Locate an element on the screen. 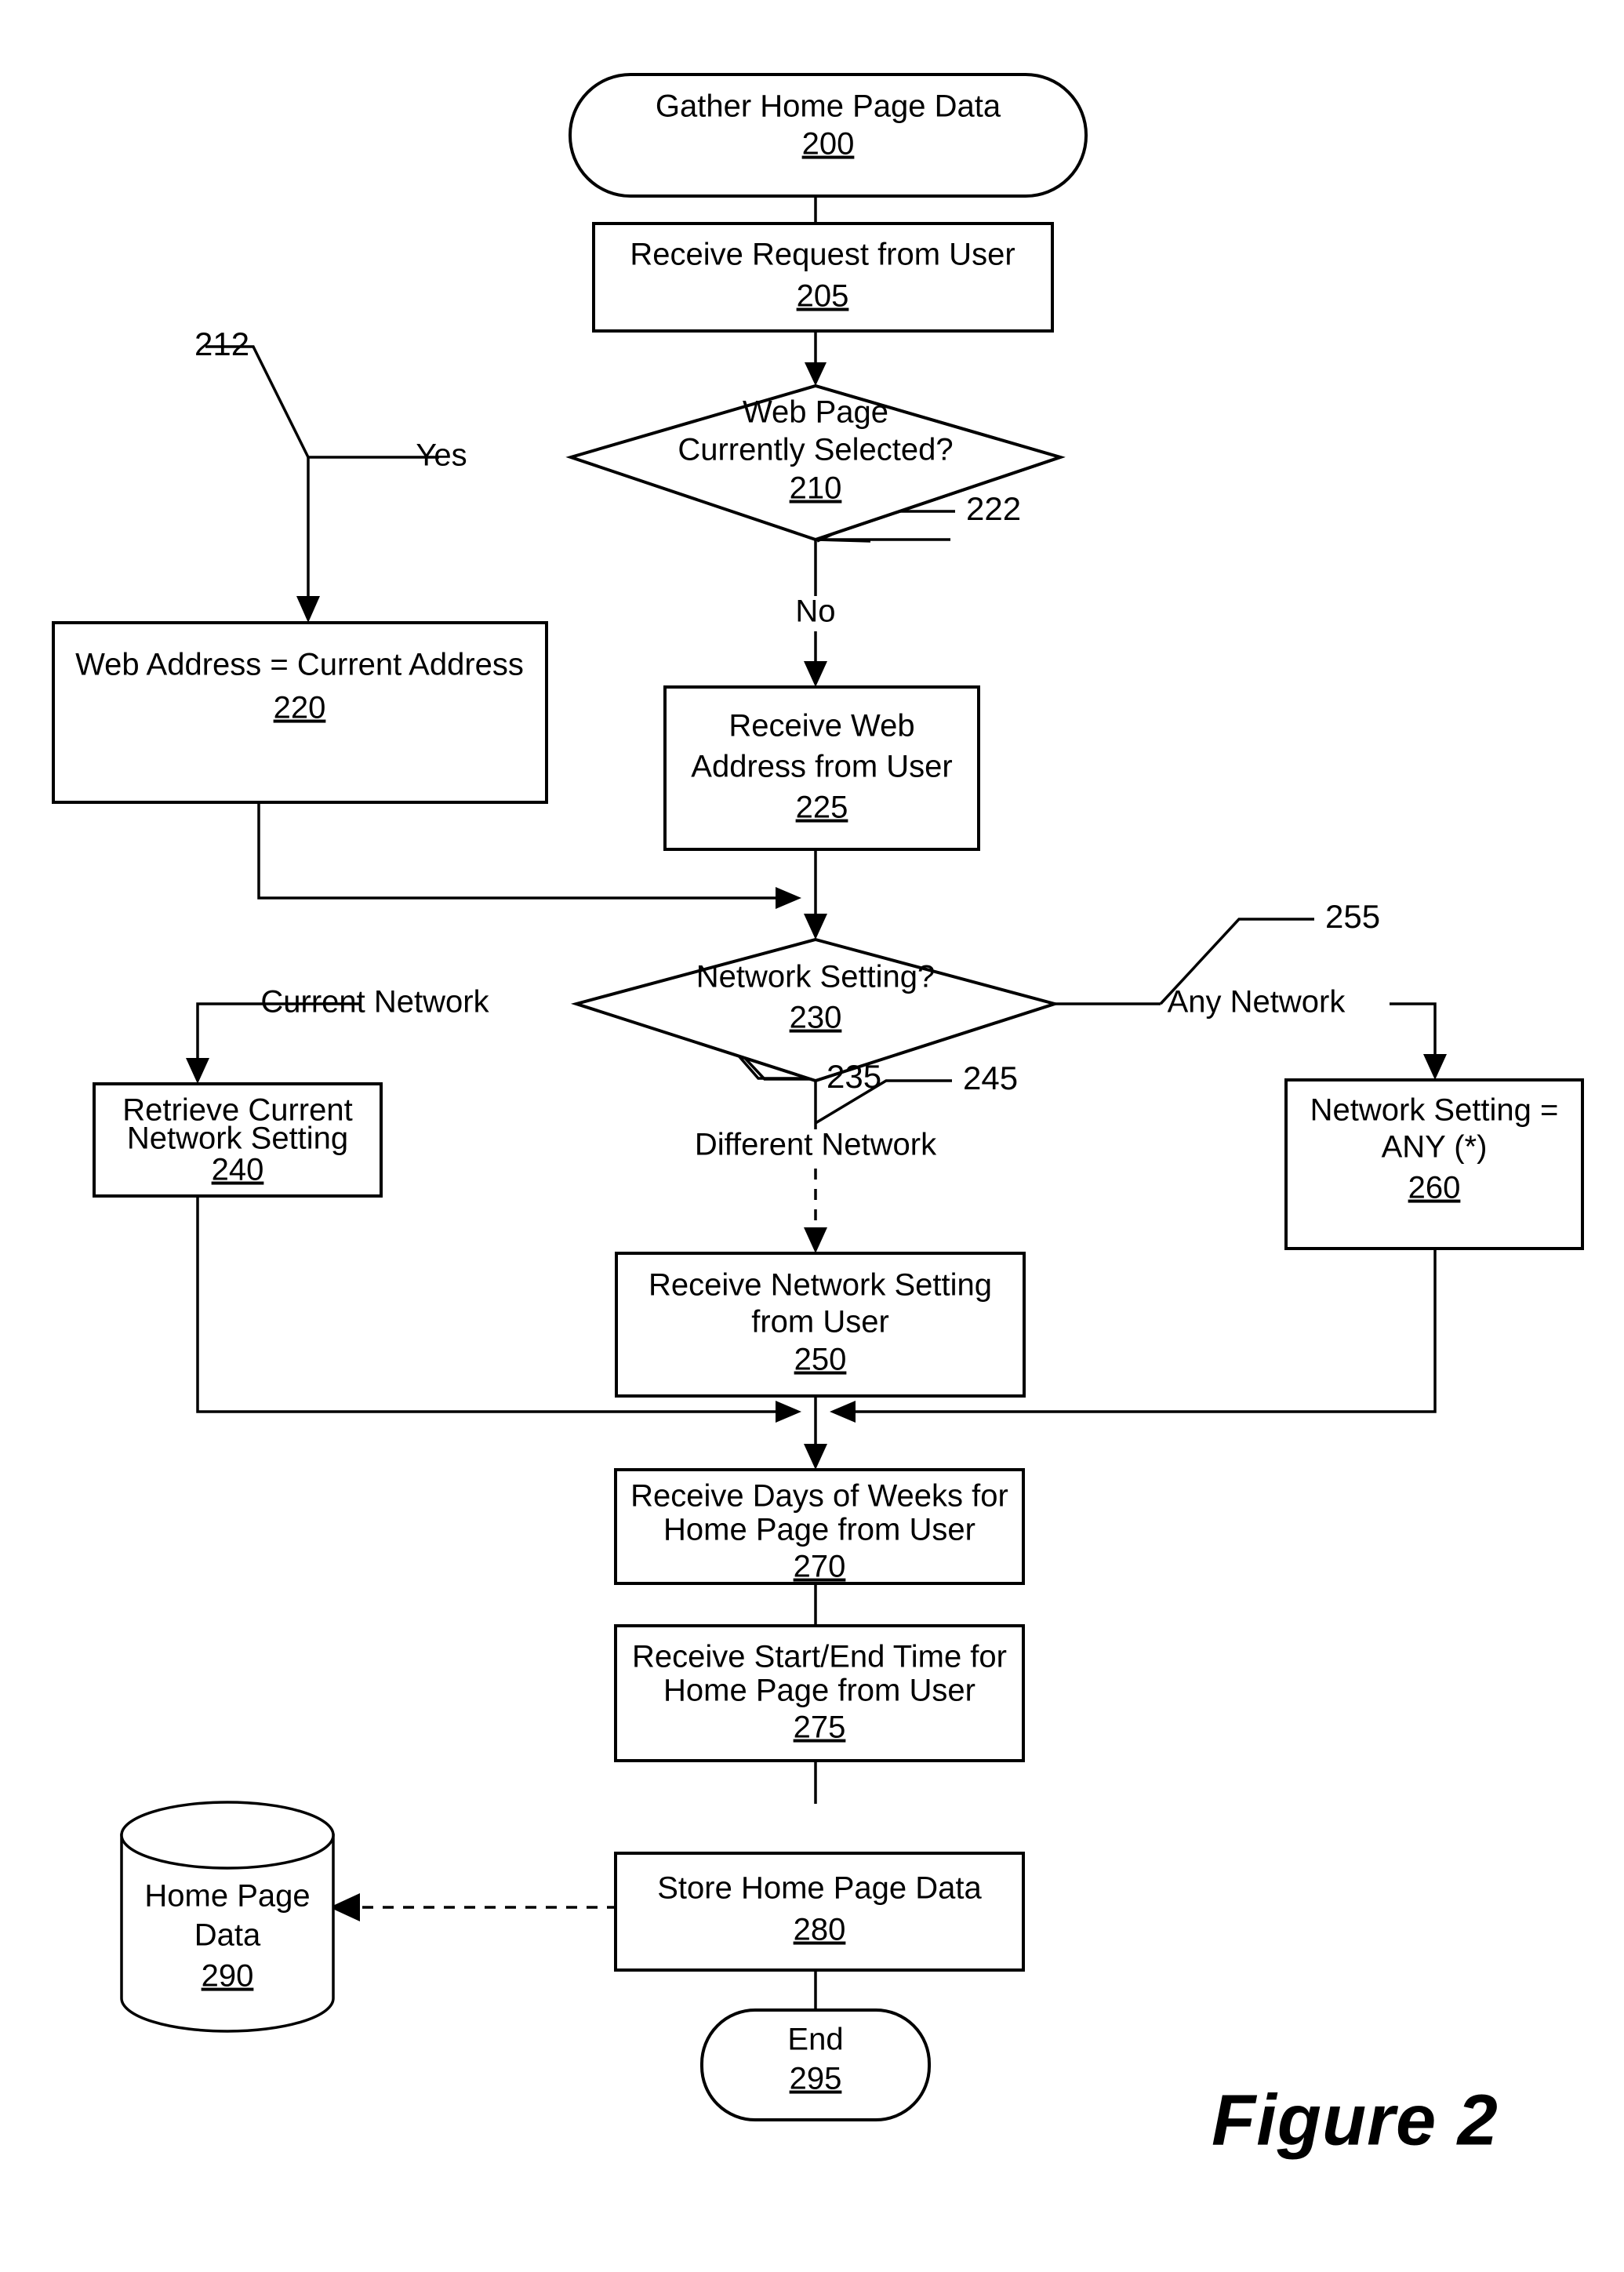 The height and width of the screenshot is (2272, 1624). node-225-line-0: Receive Web is located at coordinates (821, 726).